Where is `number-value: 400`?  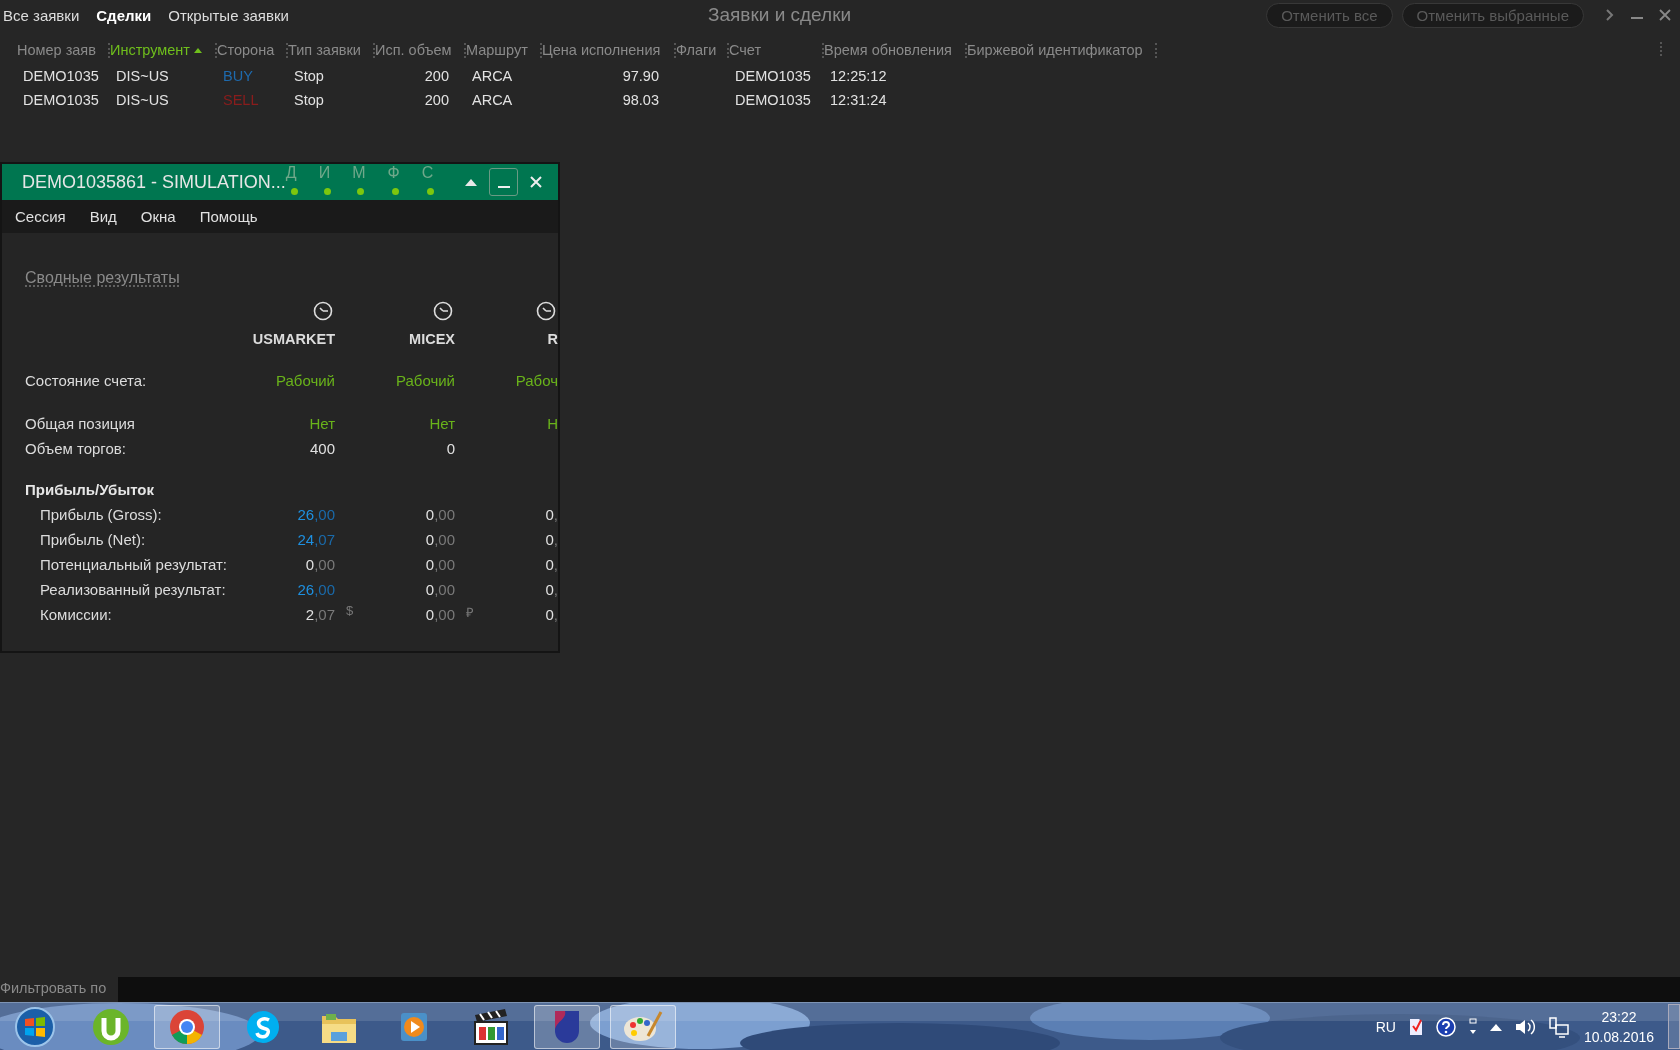
number-value: 400 is located at coordinates (322, 448).